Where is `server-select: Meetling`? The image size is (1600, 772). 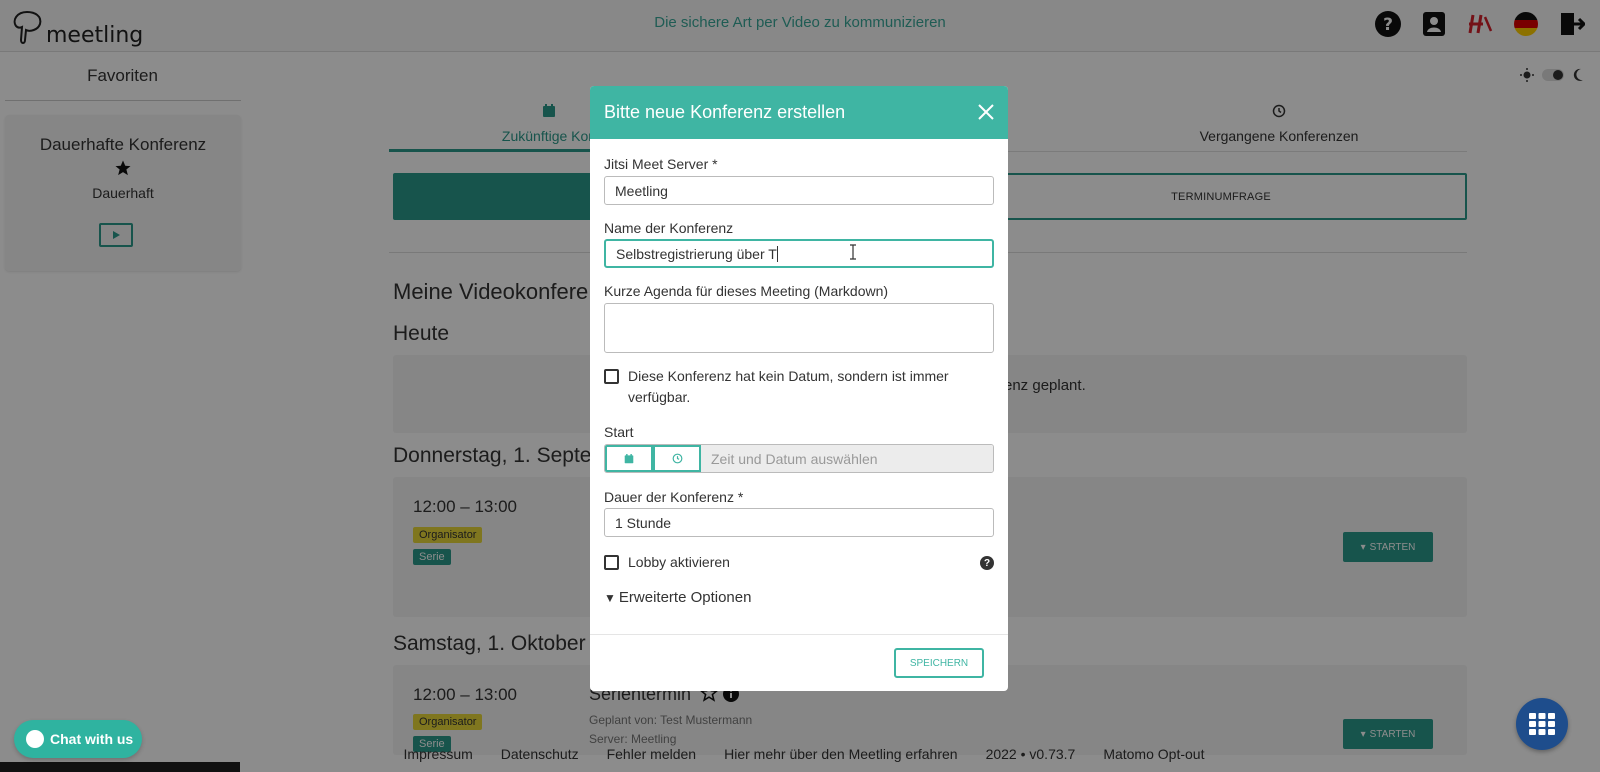 server-select: Meetling is located at coordinates (799, 190).